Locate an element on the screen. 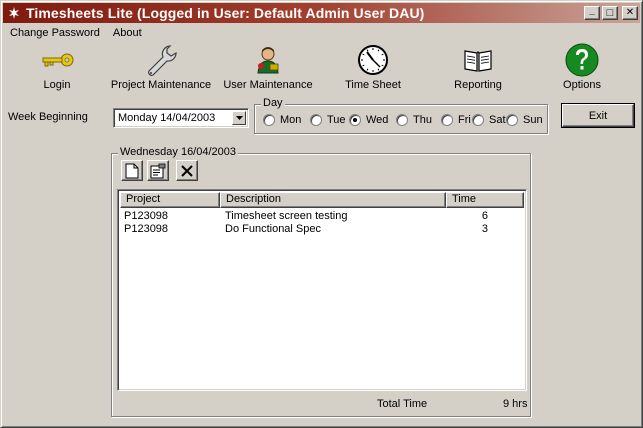  app-icon is located at coordinates (14, 13).